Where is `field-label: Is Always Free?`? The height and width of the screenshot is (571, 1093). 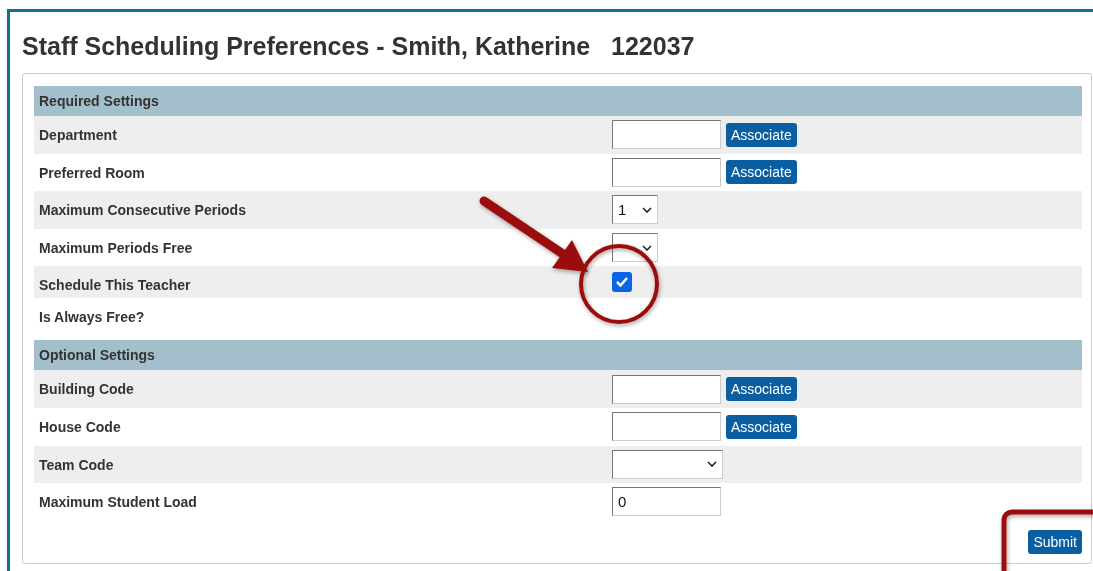 field-label: Is Always Free? is located at coordinates (92, 317).